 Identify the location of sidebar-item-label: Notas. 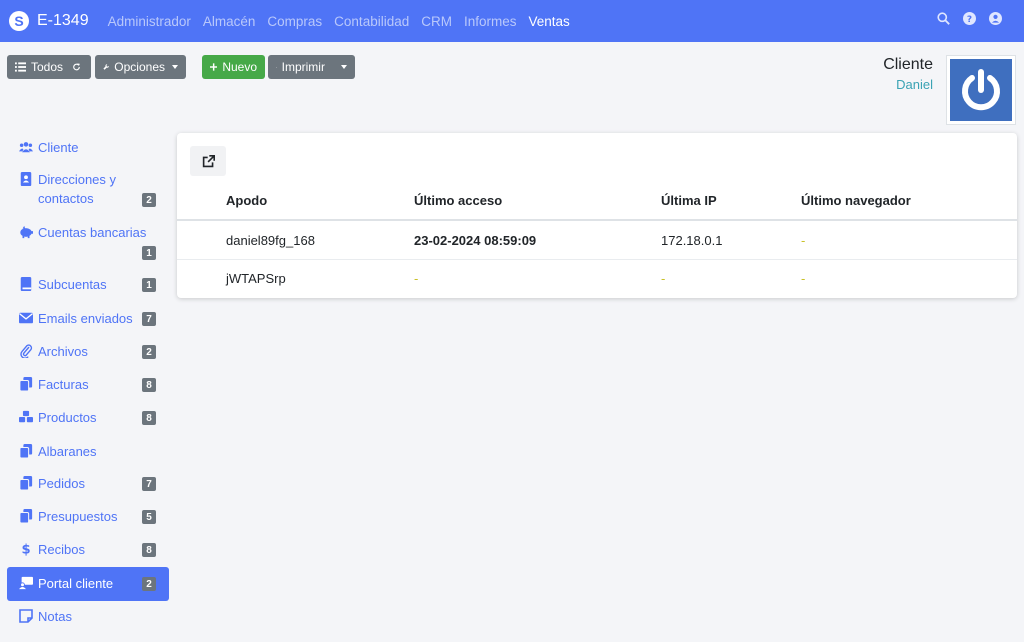
(55, 616).